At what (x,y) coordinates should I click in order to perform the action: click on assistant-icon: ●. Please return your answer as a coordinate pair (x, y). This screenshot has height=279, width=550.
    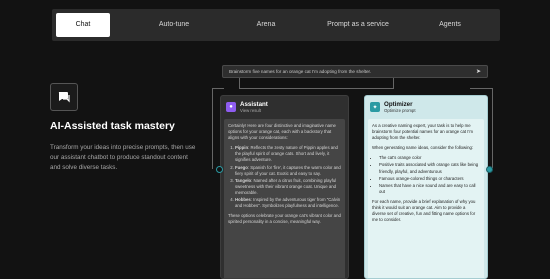
    Looking at the image, I should click on (231, 107).